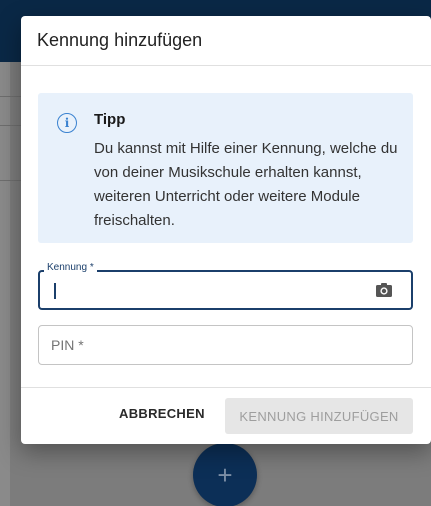 The image size is (431, 506). I want to click on background-strip, so click(5, 284).